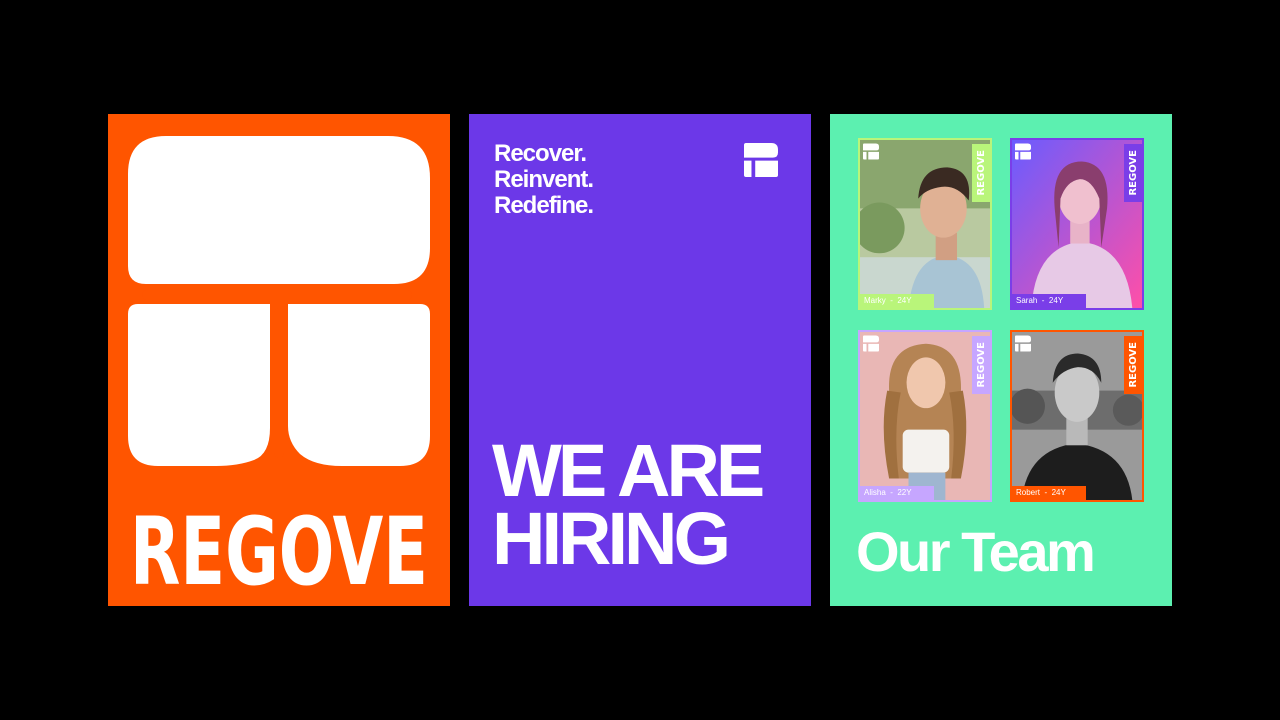 This screenshot has height=720, width=1280. Describe the element at coordinates (1027, 300) in the screenshot. I see `member-name: Sarah` at that location.